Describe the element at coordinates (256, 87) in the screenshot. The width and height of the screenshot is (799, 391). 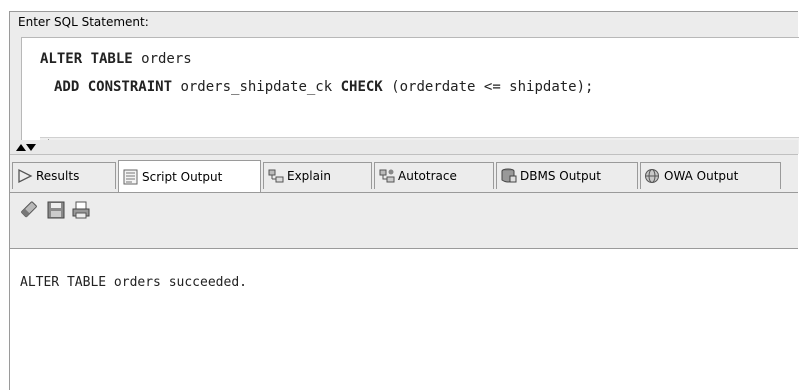
I see `sql-text: orders_shipdate_ck` at that location.